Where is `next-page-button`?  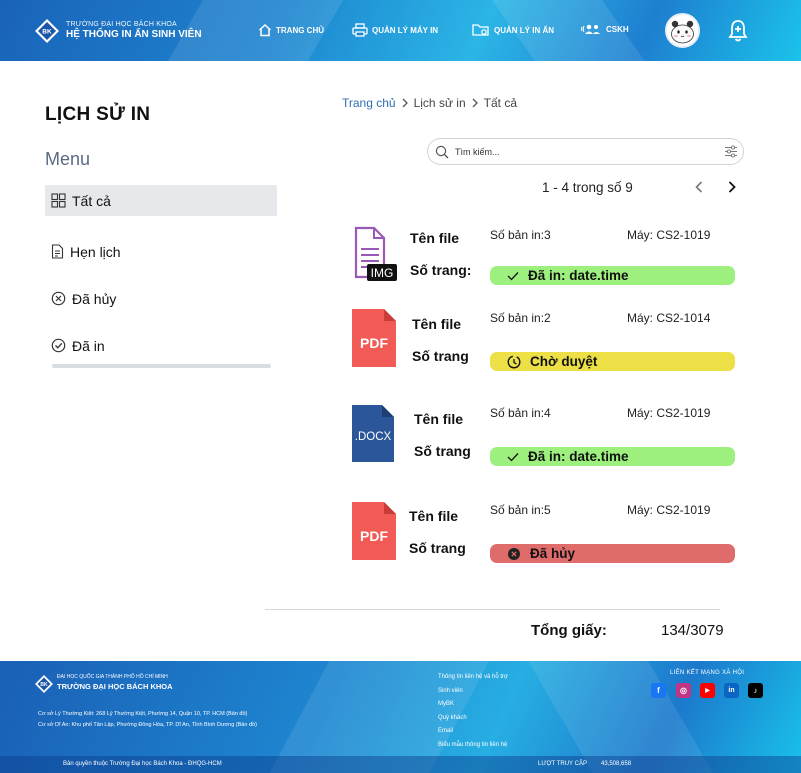
next-page-button is located at coordinates (732, 187).